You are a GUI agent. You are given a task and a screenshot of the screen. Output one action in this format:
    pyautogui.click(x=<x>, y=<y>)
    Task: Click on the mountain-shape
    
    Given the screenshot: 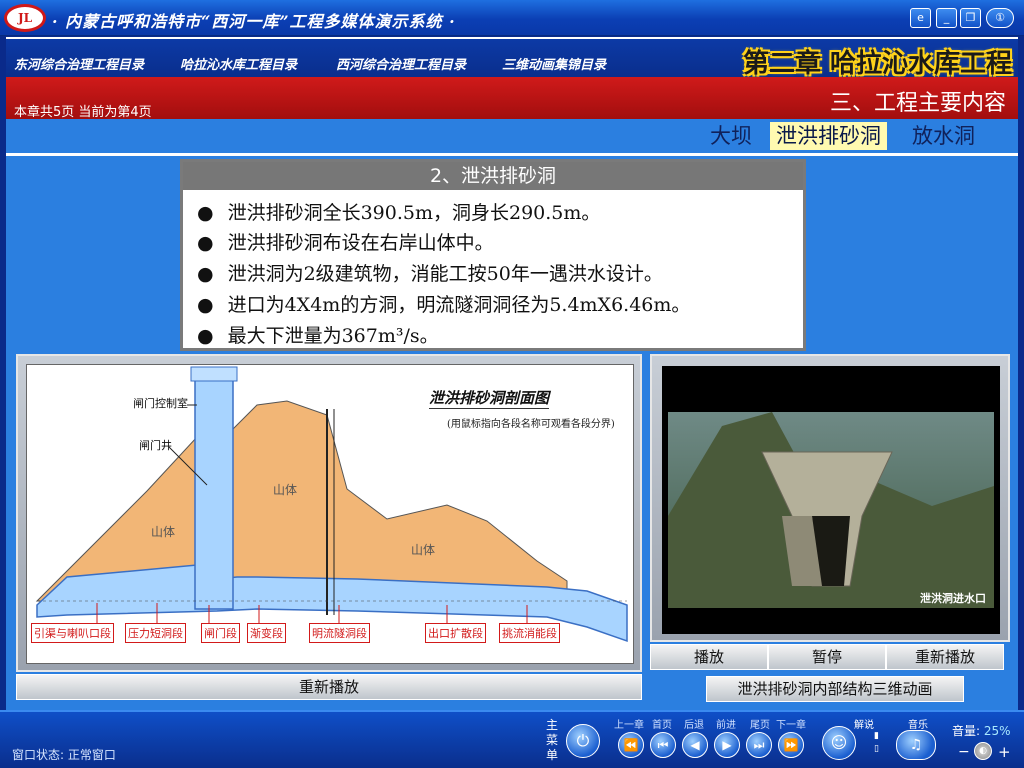 What is the action you would take?
    pyautogui.click(x=301, y=501)
    